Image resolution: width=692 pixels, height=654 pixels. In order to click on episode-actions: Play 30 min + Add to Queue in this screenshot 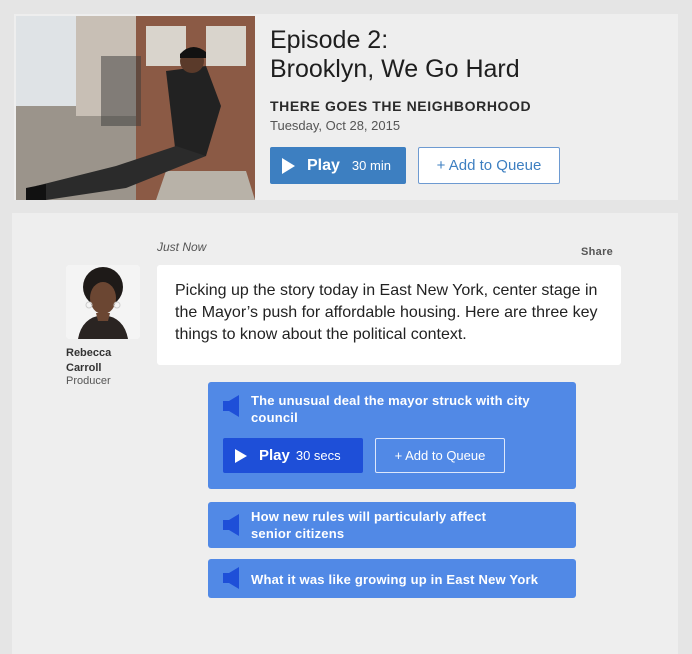, I will do `click(470, 165)`.